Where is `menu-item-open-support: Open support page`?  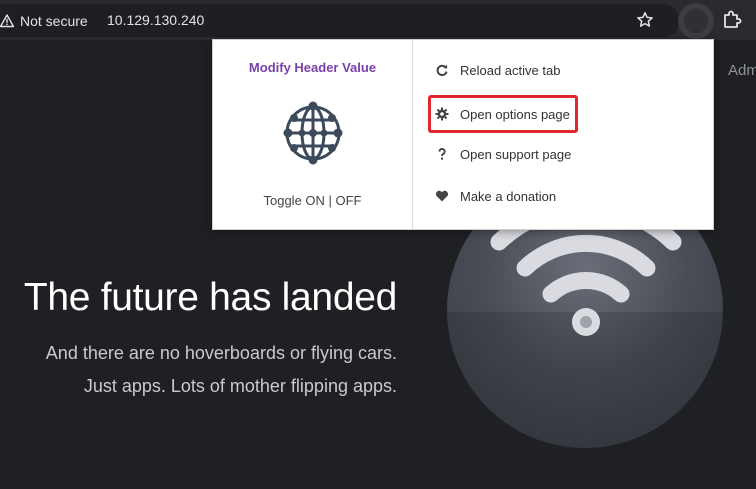
menu-item-open-support: Open support page is located at coordinates (504, 154).